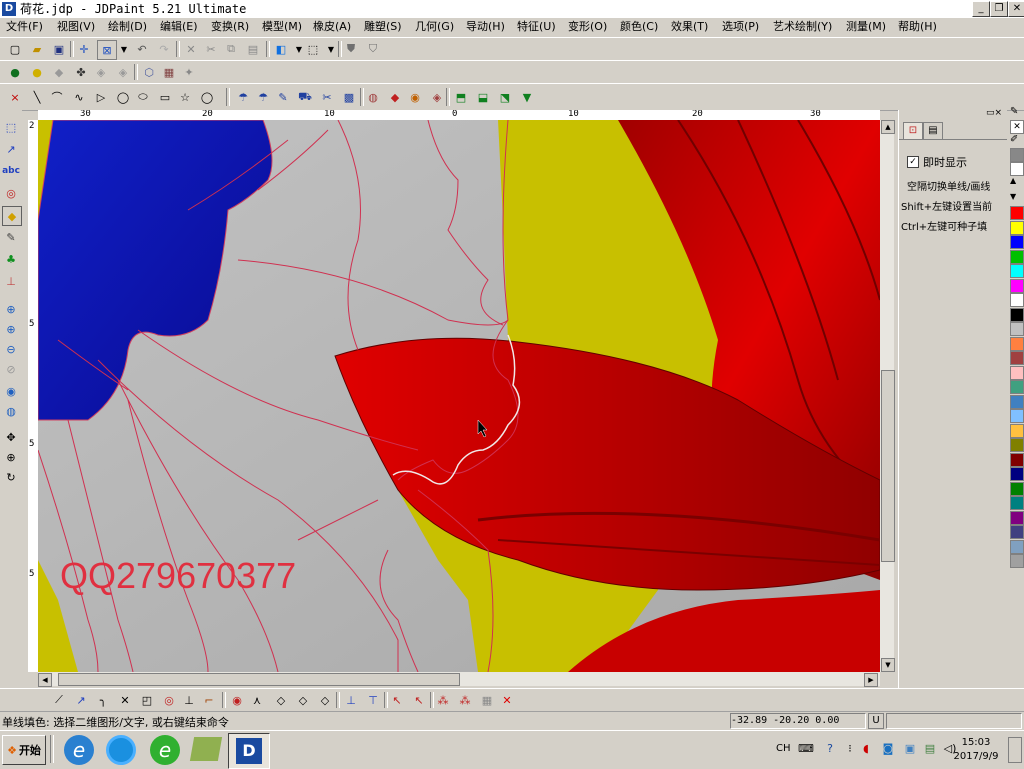  Describe the element at coordinates (237, 700) in the screenshot. I see `node-icon: ◉` at that location.